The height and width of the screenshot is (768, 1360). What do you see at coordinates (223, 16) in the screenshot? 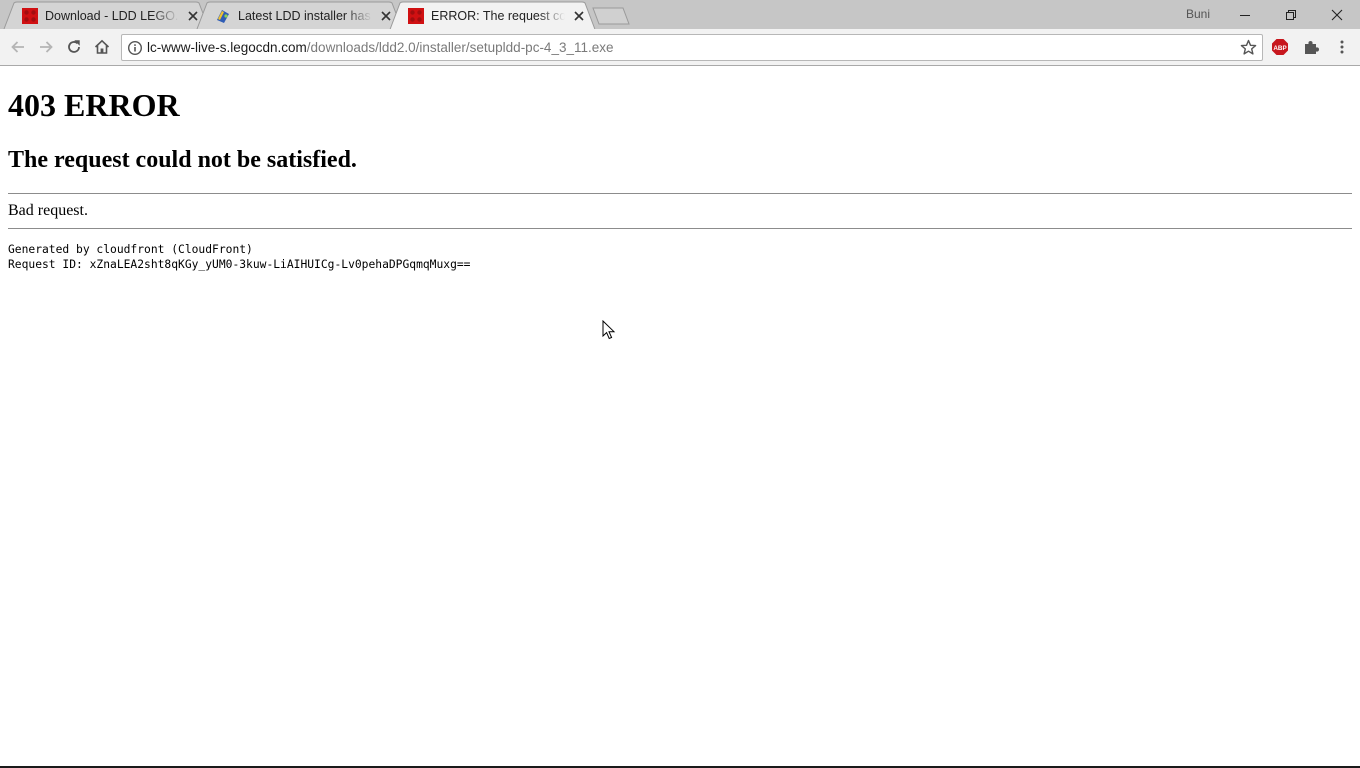
I see `forum-icon` at bounding box center [223, 16].